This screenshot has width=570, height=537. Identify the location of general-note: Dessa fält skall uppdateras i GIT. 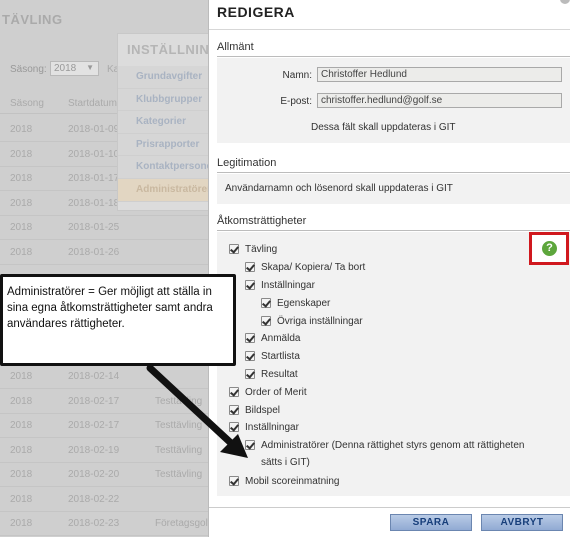
(383, 127).